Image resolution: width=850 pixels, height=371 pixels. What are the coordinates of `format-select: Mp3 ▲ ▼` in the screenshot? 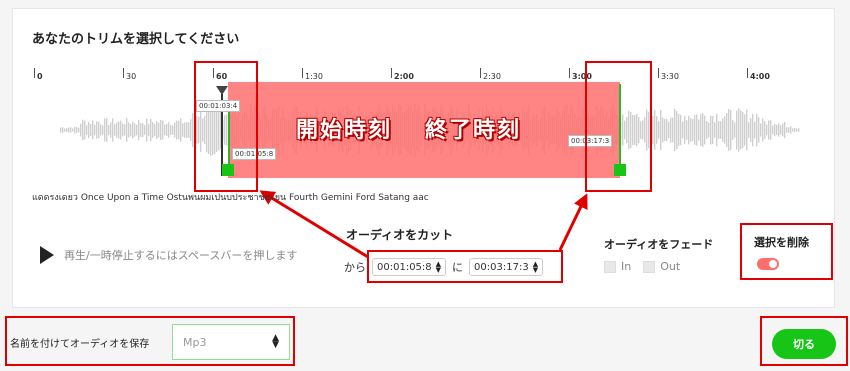 It's located at (231, 342).